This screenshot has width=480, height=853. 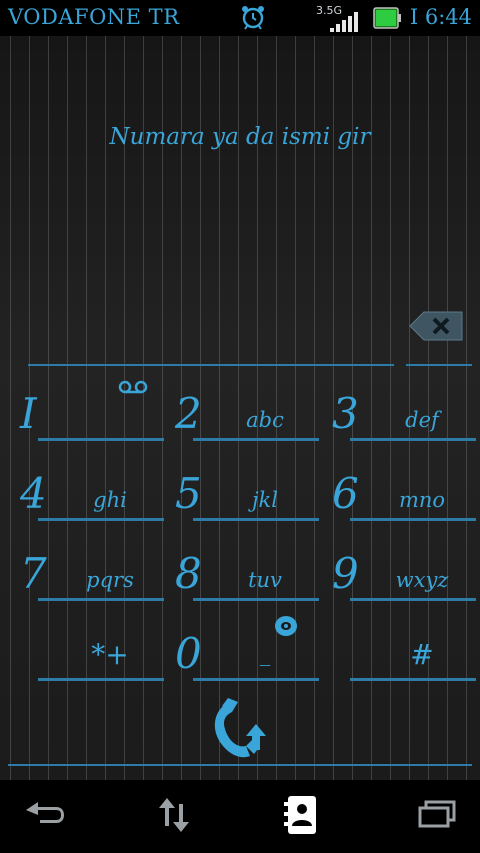 I want to click on key-letters: #, so click(x=422, y=654).